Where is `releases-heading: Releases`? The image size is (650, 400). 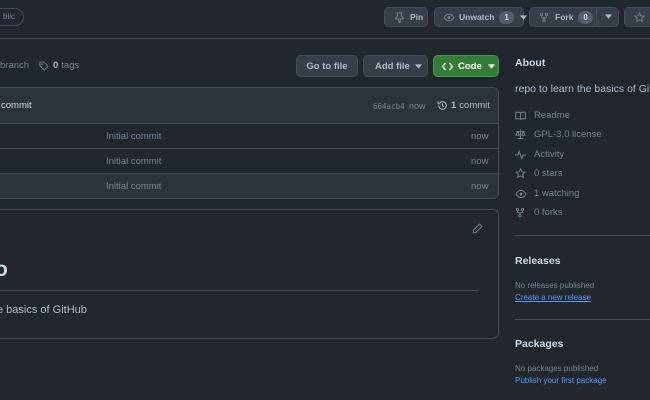 releases-heading: Releases is located at coordinates (538, 261).